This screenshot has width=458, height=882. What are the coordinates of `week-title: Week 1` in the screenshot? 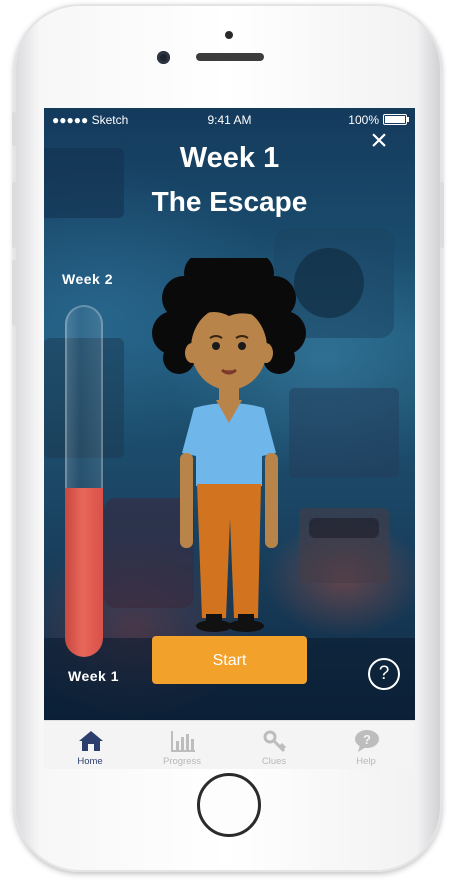 It's located at (229, 158).